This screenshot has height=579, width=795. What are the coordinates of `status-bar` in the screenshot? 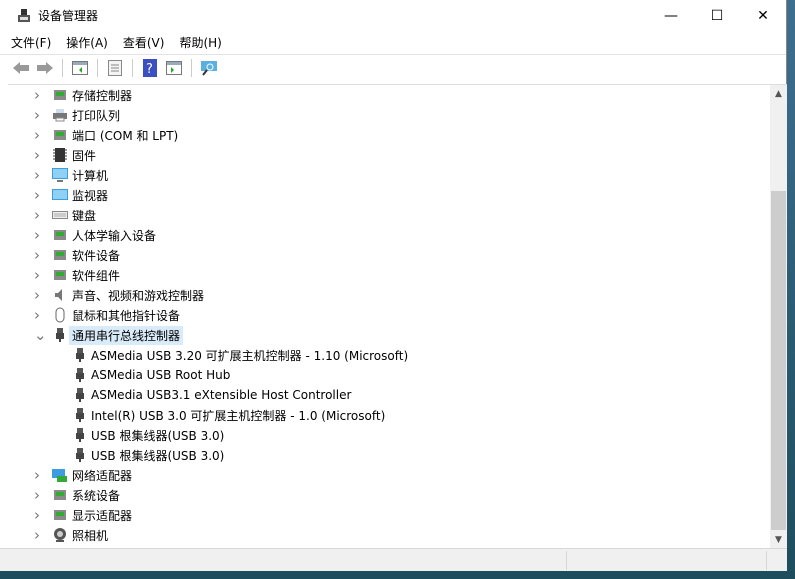 It's located at (393, 559).